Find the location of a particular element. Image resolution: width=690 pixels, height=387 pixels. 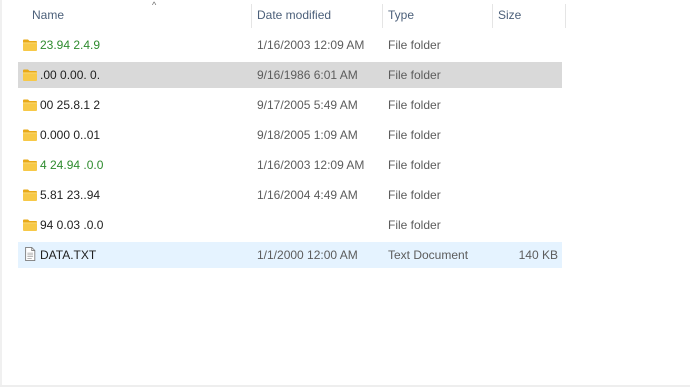

column-header-size-label: Size is located at coordinates (510, 15).